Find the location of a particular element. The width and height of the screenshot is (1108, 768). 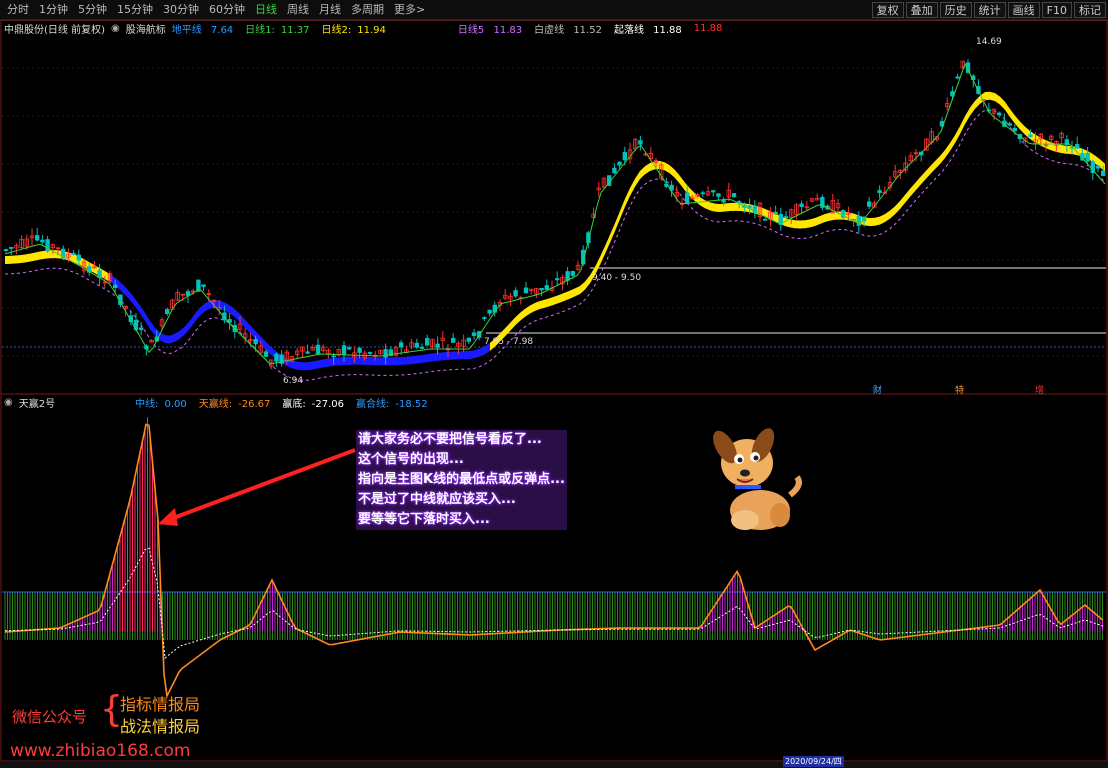

sub-legend-tianying: 天赢线: -26.67 is located at coordinates (234, 404).